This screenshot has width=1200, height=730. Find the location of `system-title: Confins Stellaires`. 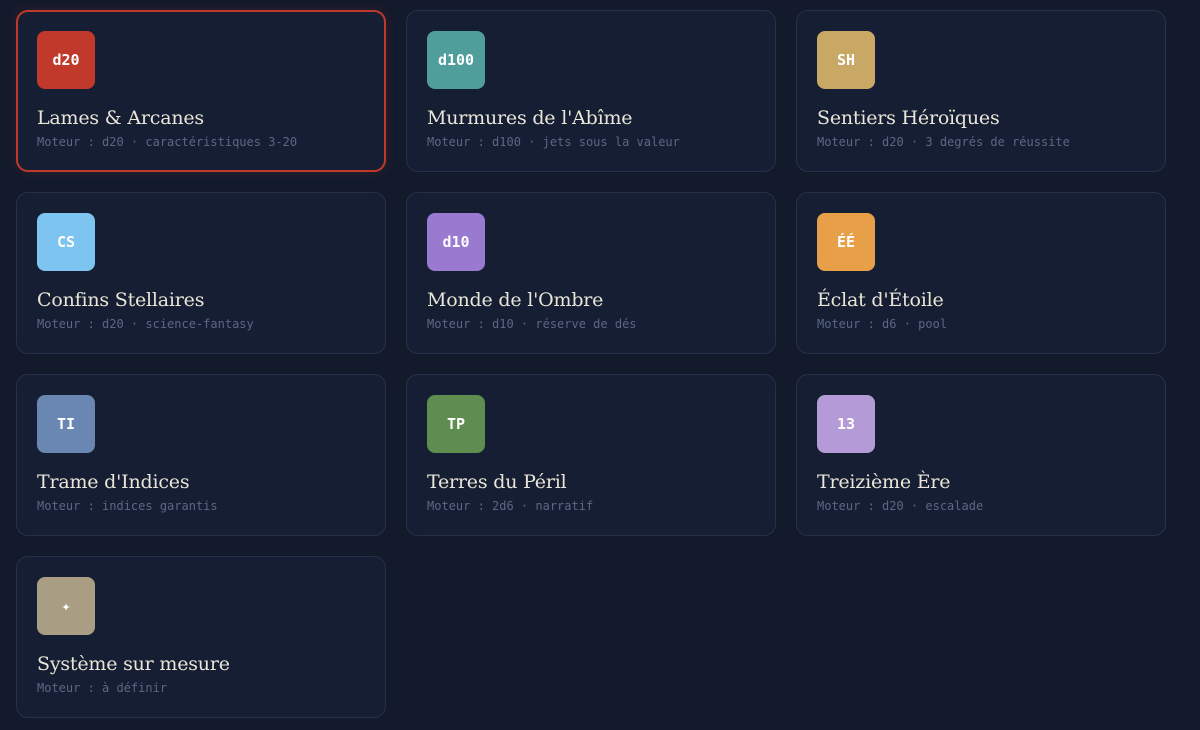

system-title: Confins Stellaires is located at coordinates (121, 300).